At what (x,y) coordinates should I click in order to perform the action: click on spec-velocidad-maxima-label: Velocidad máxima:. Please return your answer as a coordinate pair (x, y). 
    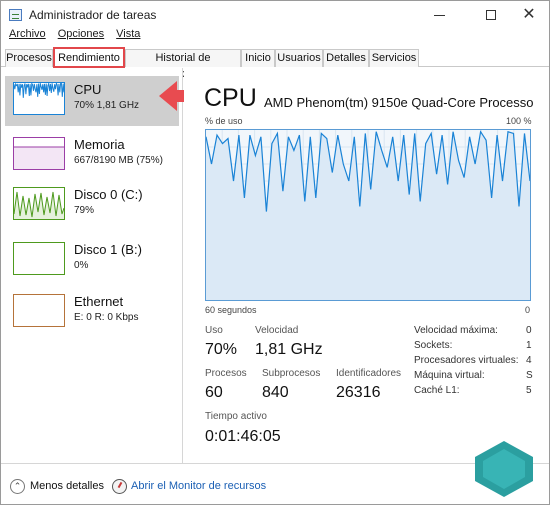
    Looking at the image, I should click on (456, 330).